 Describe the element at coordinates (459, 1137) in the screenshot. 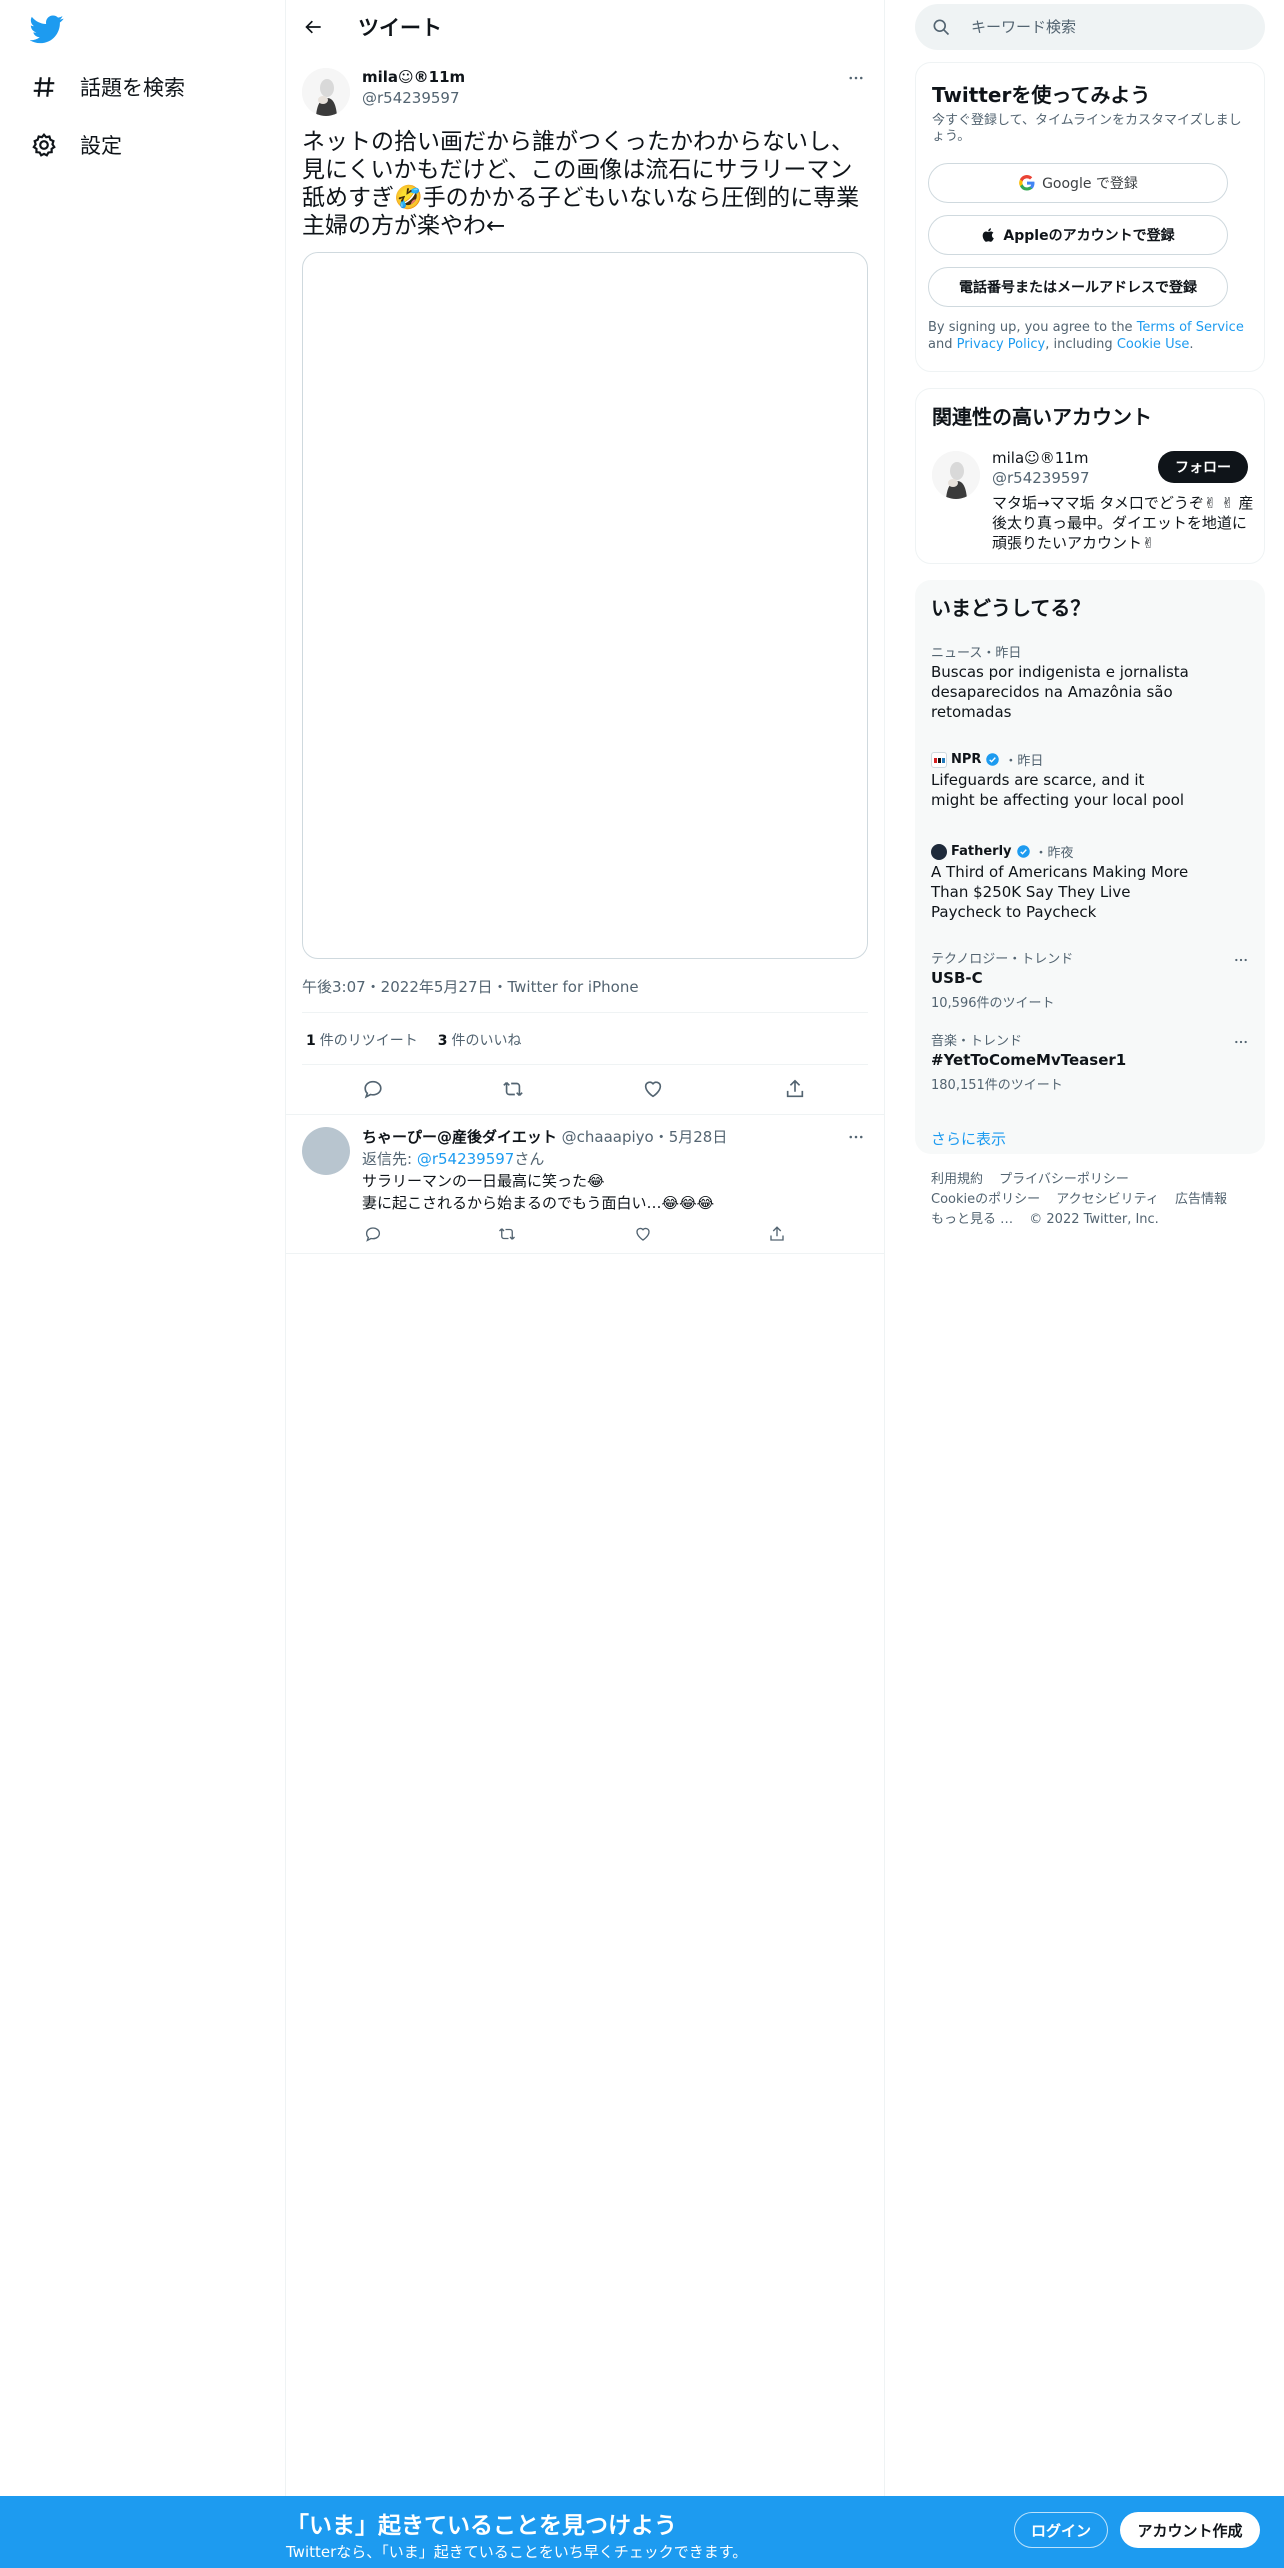

I see `reply-author-name: ちゃーぴー@産後ダイエット` at that location.